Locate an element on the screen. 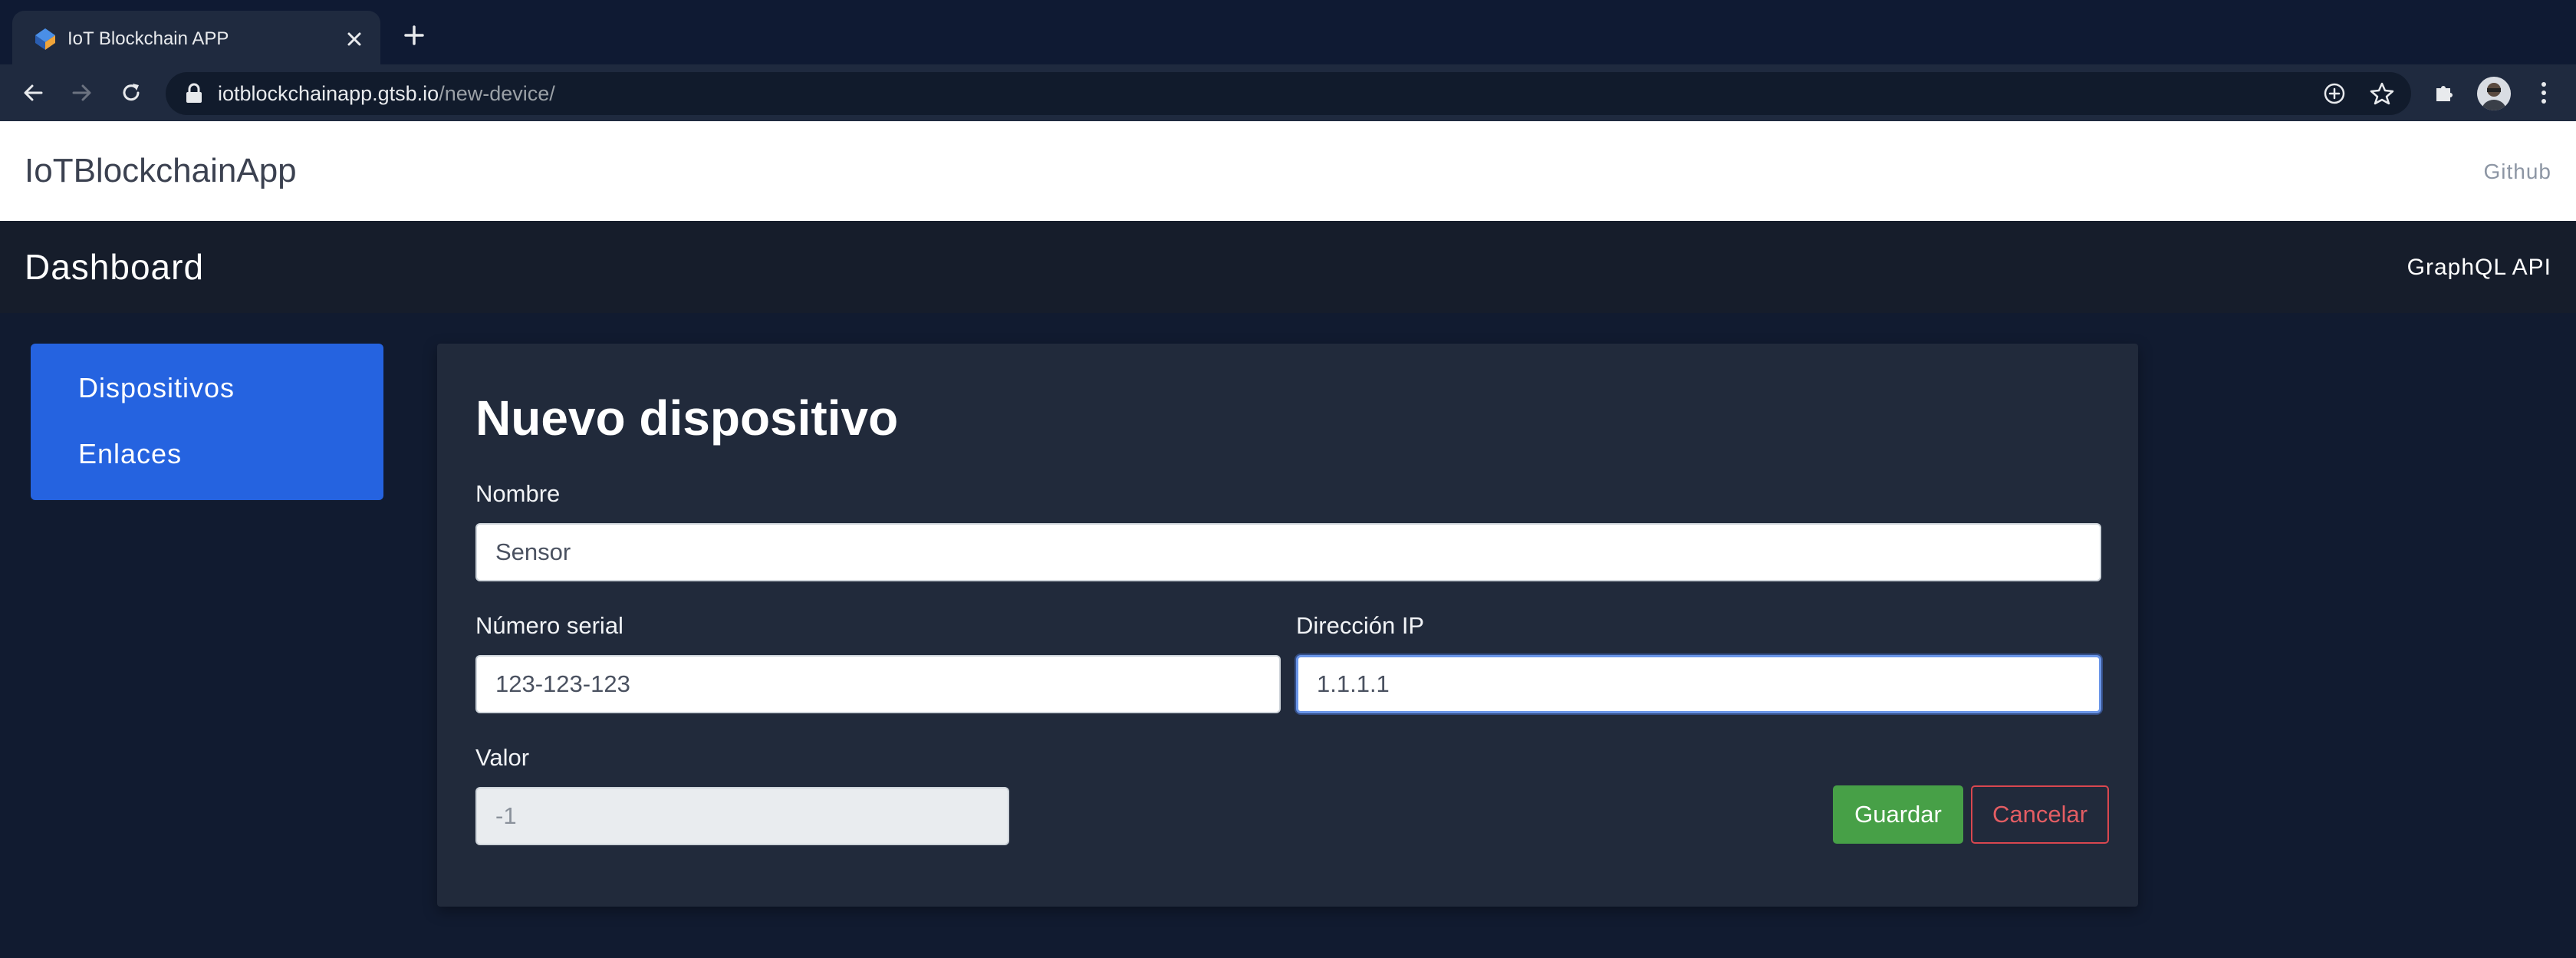  url-text: iotblockchainapp.gtsb.io/new-device/ is located at coordinates (386, 93).